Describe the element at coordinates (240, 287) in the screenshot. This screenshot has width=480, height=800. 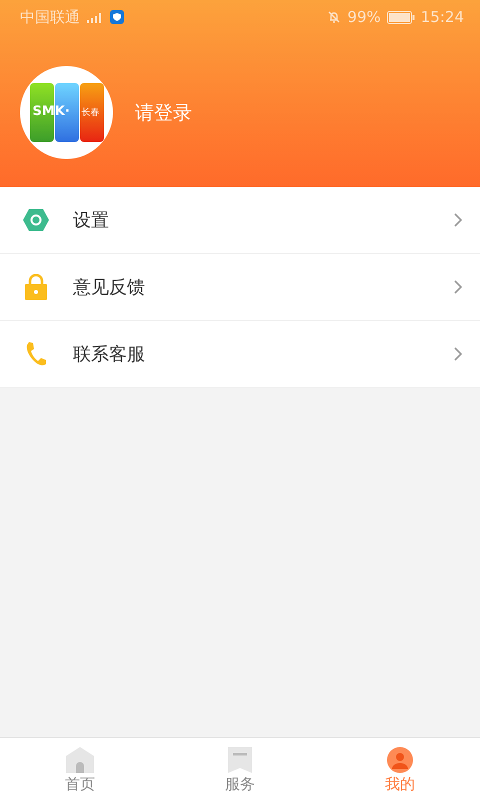
I see `menu-item: 意见反馈` at that location.